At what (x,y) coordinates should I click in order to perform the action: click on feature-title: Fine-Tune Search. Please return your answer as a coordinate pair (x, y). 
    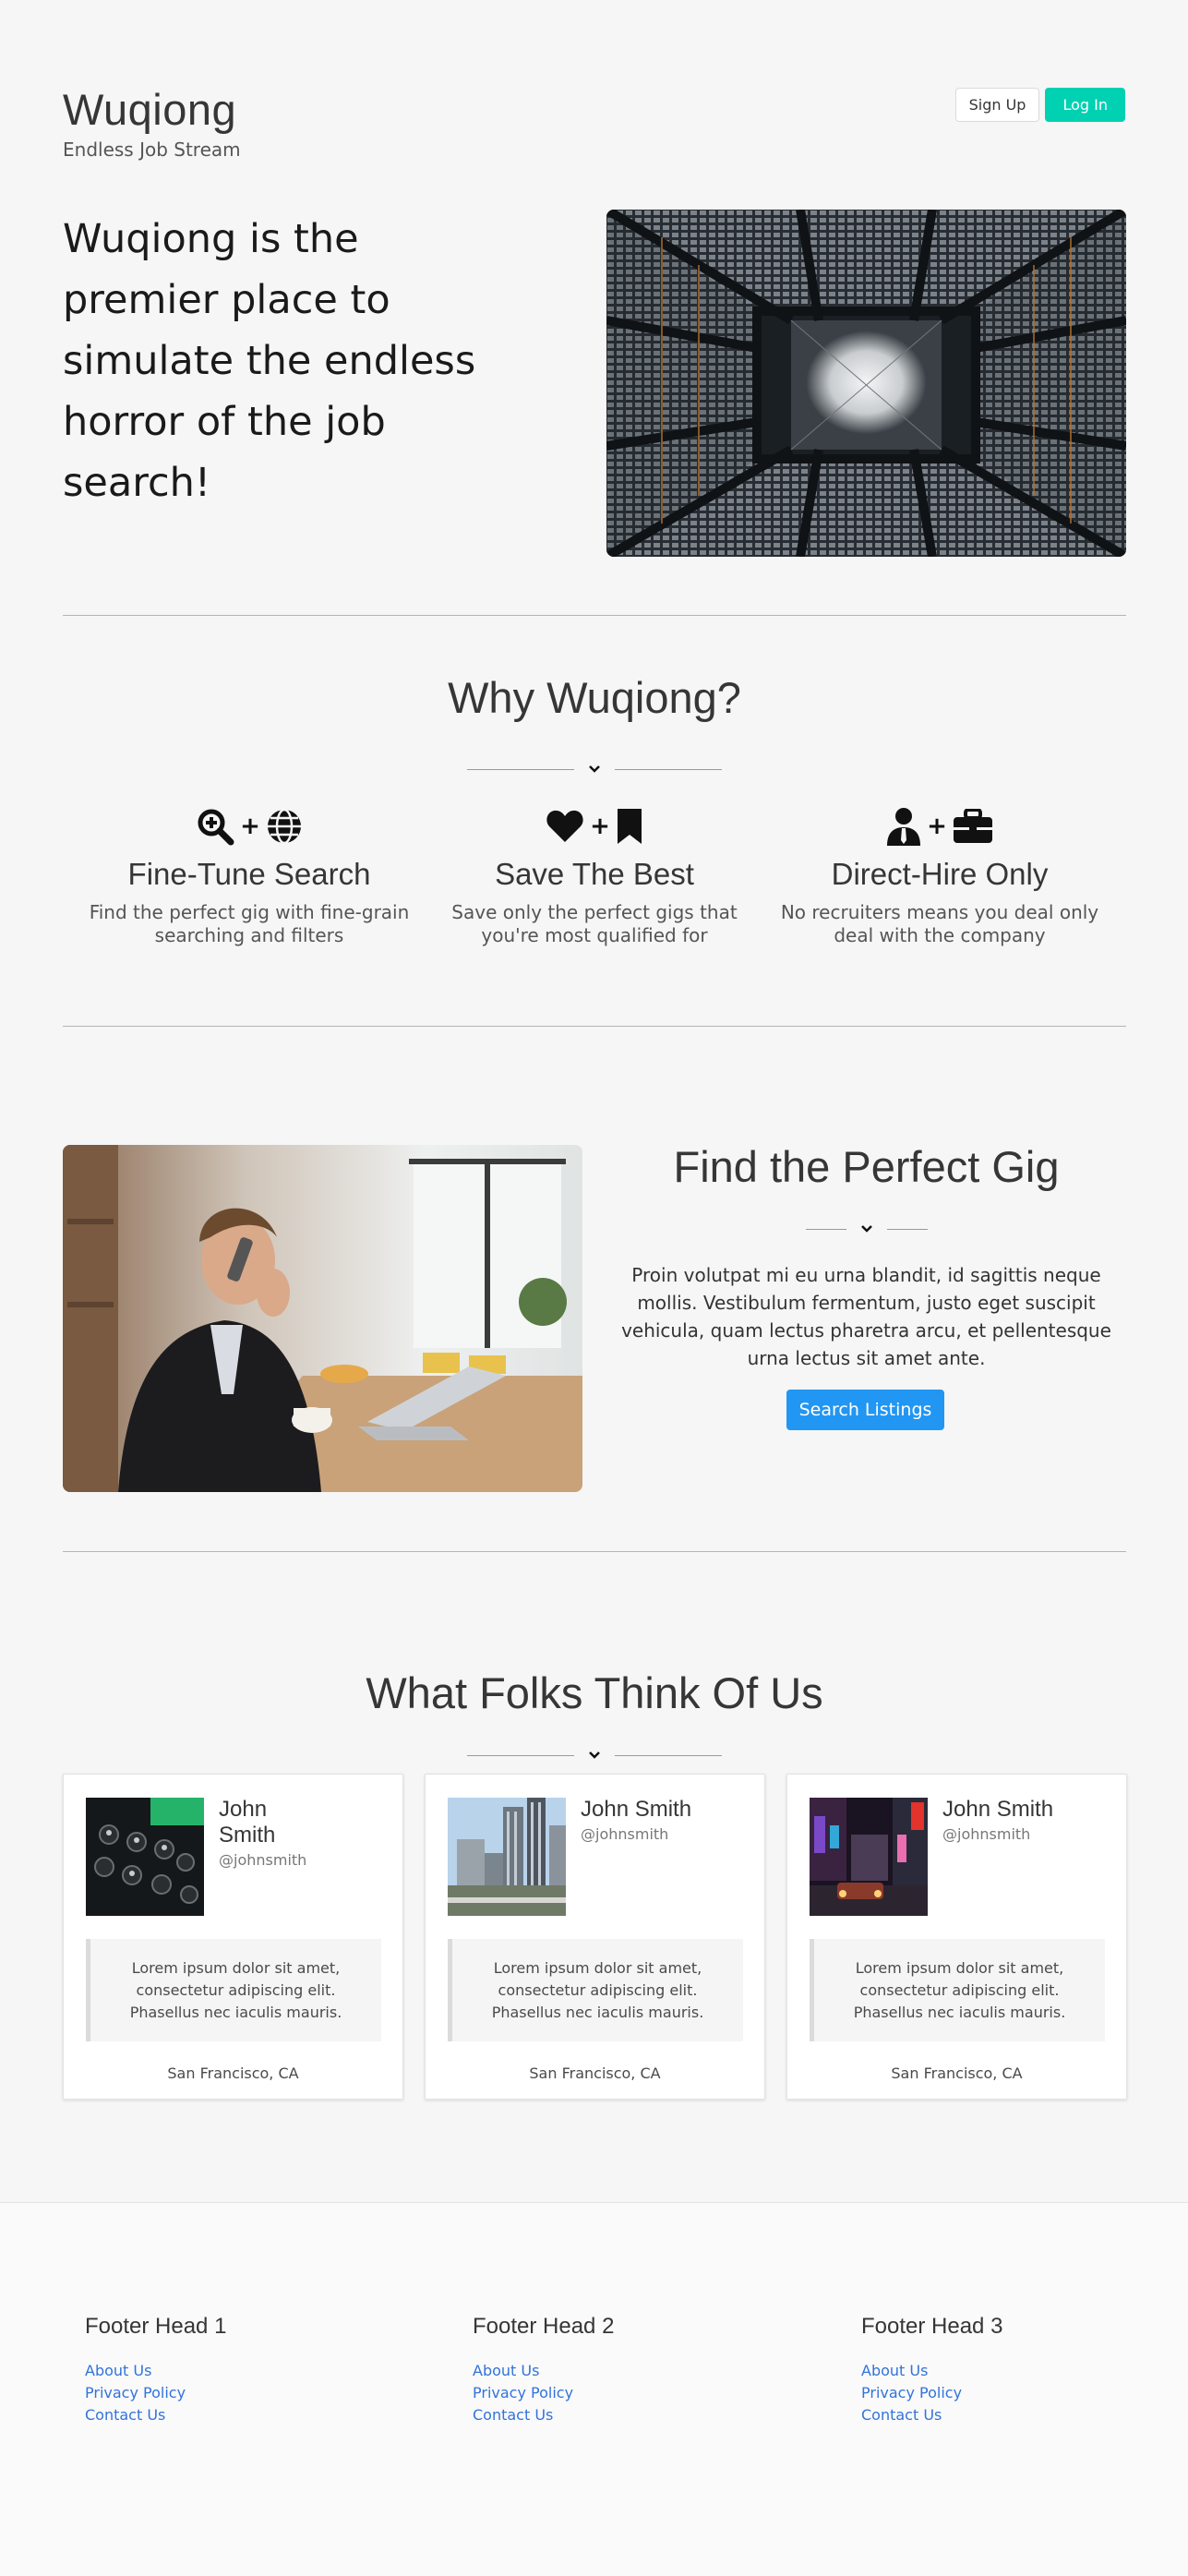
    Looking at the image, I should click on (249, 874).